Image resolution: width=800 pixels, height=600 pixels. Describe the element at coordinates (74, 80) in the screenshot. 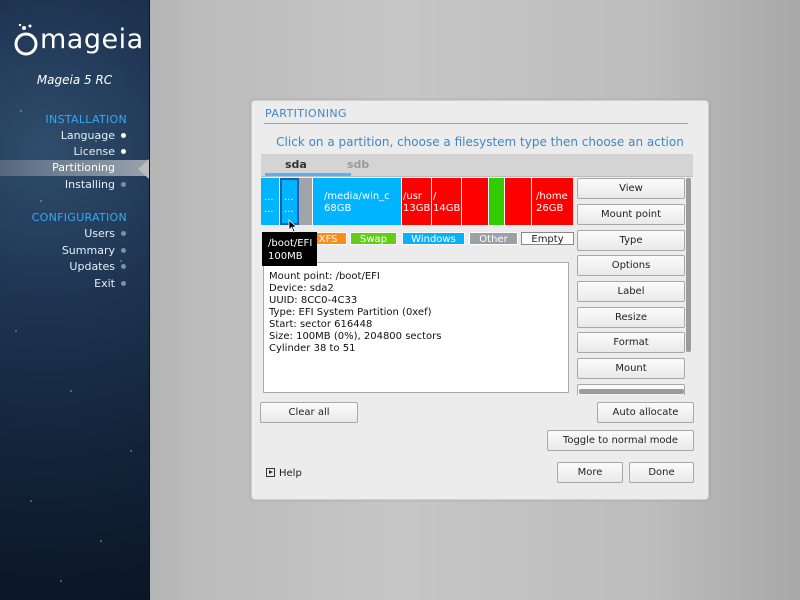

I see `version-label: Mageia 5 RC` at that location.